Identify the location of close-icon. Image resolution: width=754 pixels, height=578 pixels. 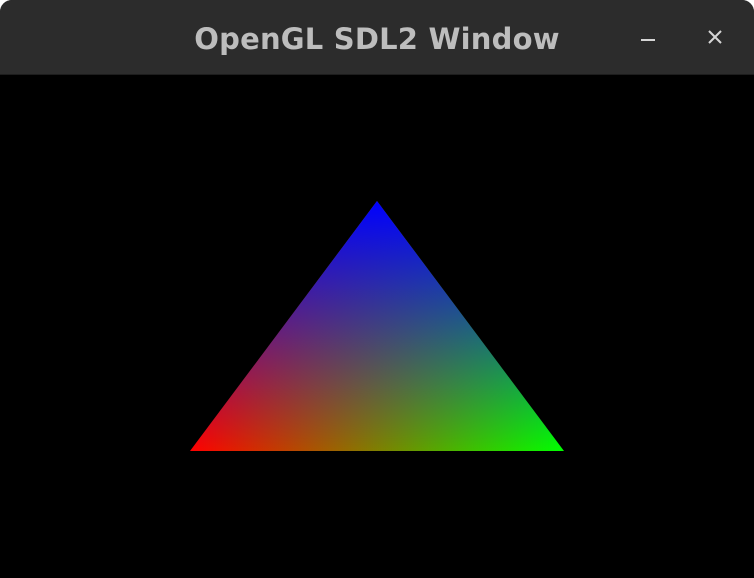
(715, 37).